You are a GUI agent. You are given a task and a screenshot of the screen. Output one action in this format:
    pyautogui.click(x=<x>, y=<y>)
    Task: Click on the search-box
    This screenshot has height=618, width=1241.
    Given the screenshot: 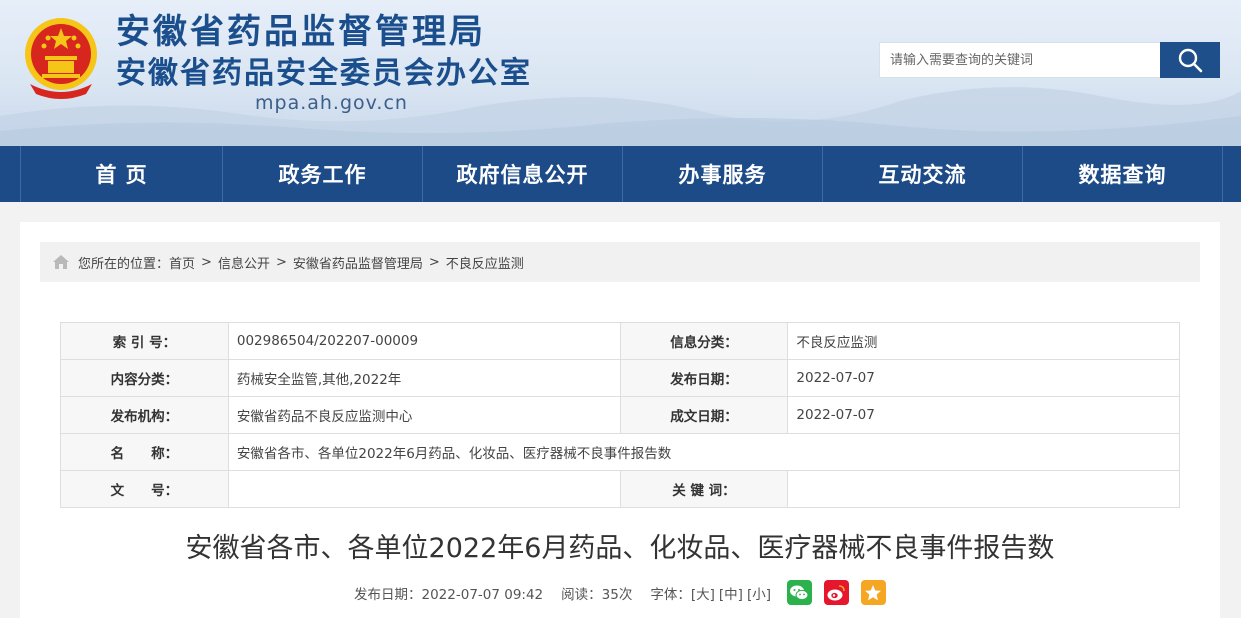 What is the action you would take?
    pyautogui.click(x=1049, y=60)
    